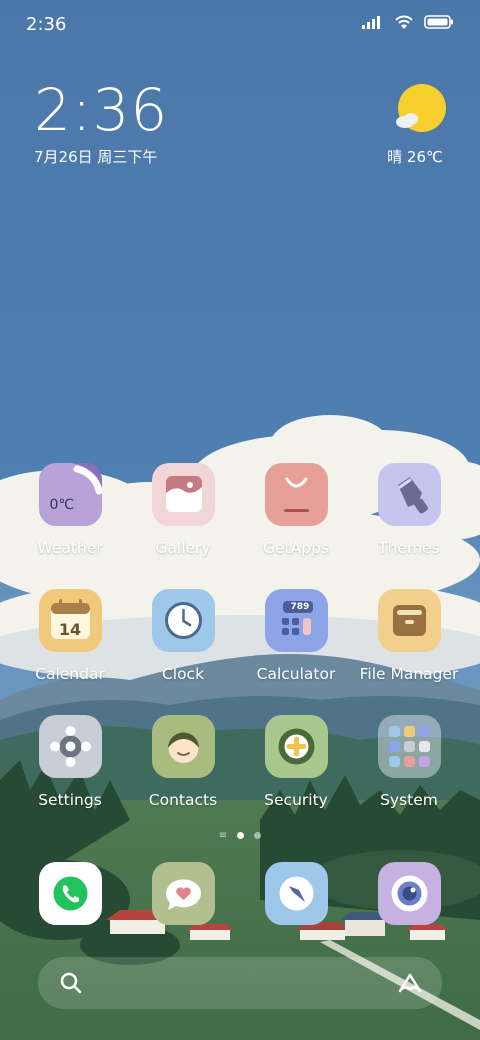  I want to click on phone-icon, so click(70, 893).